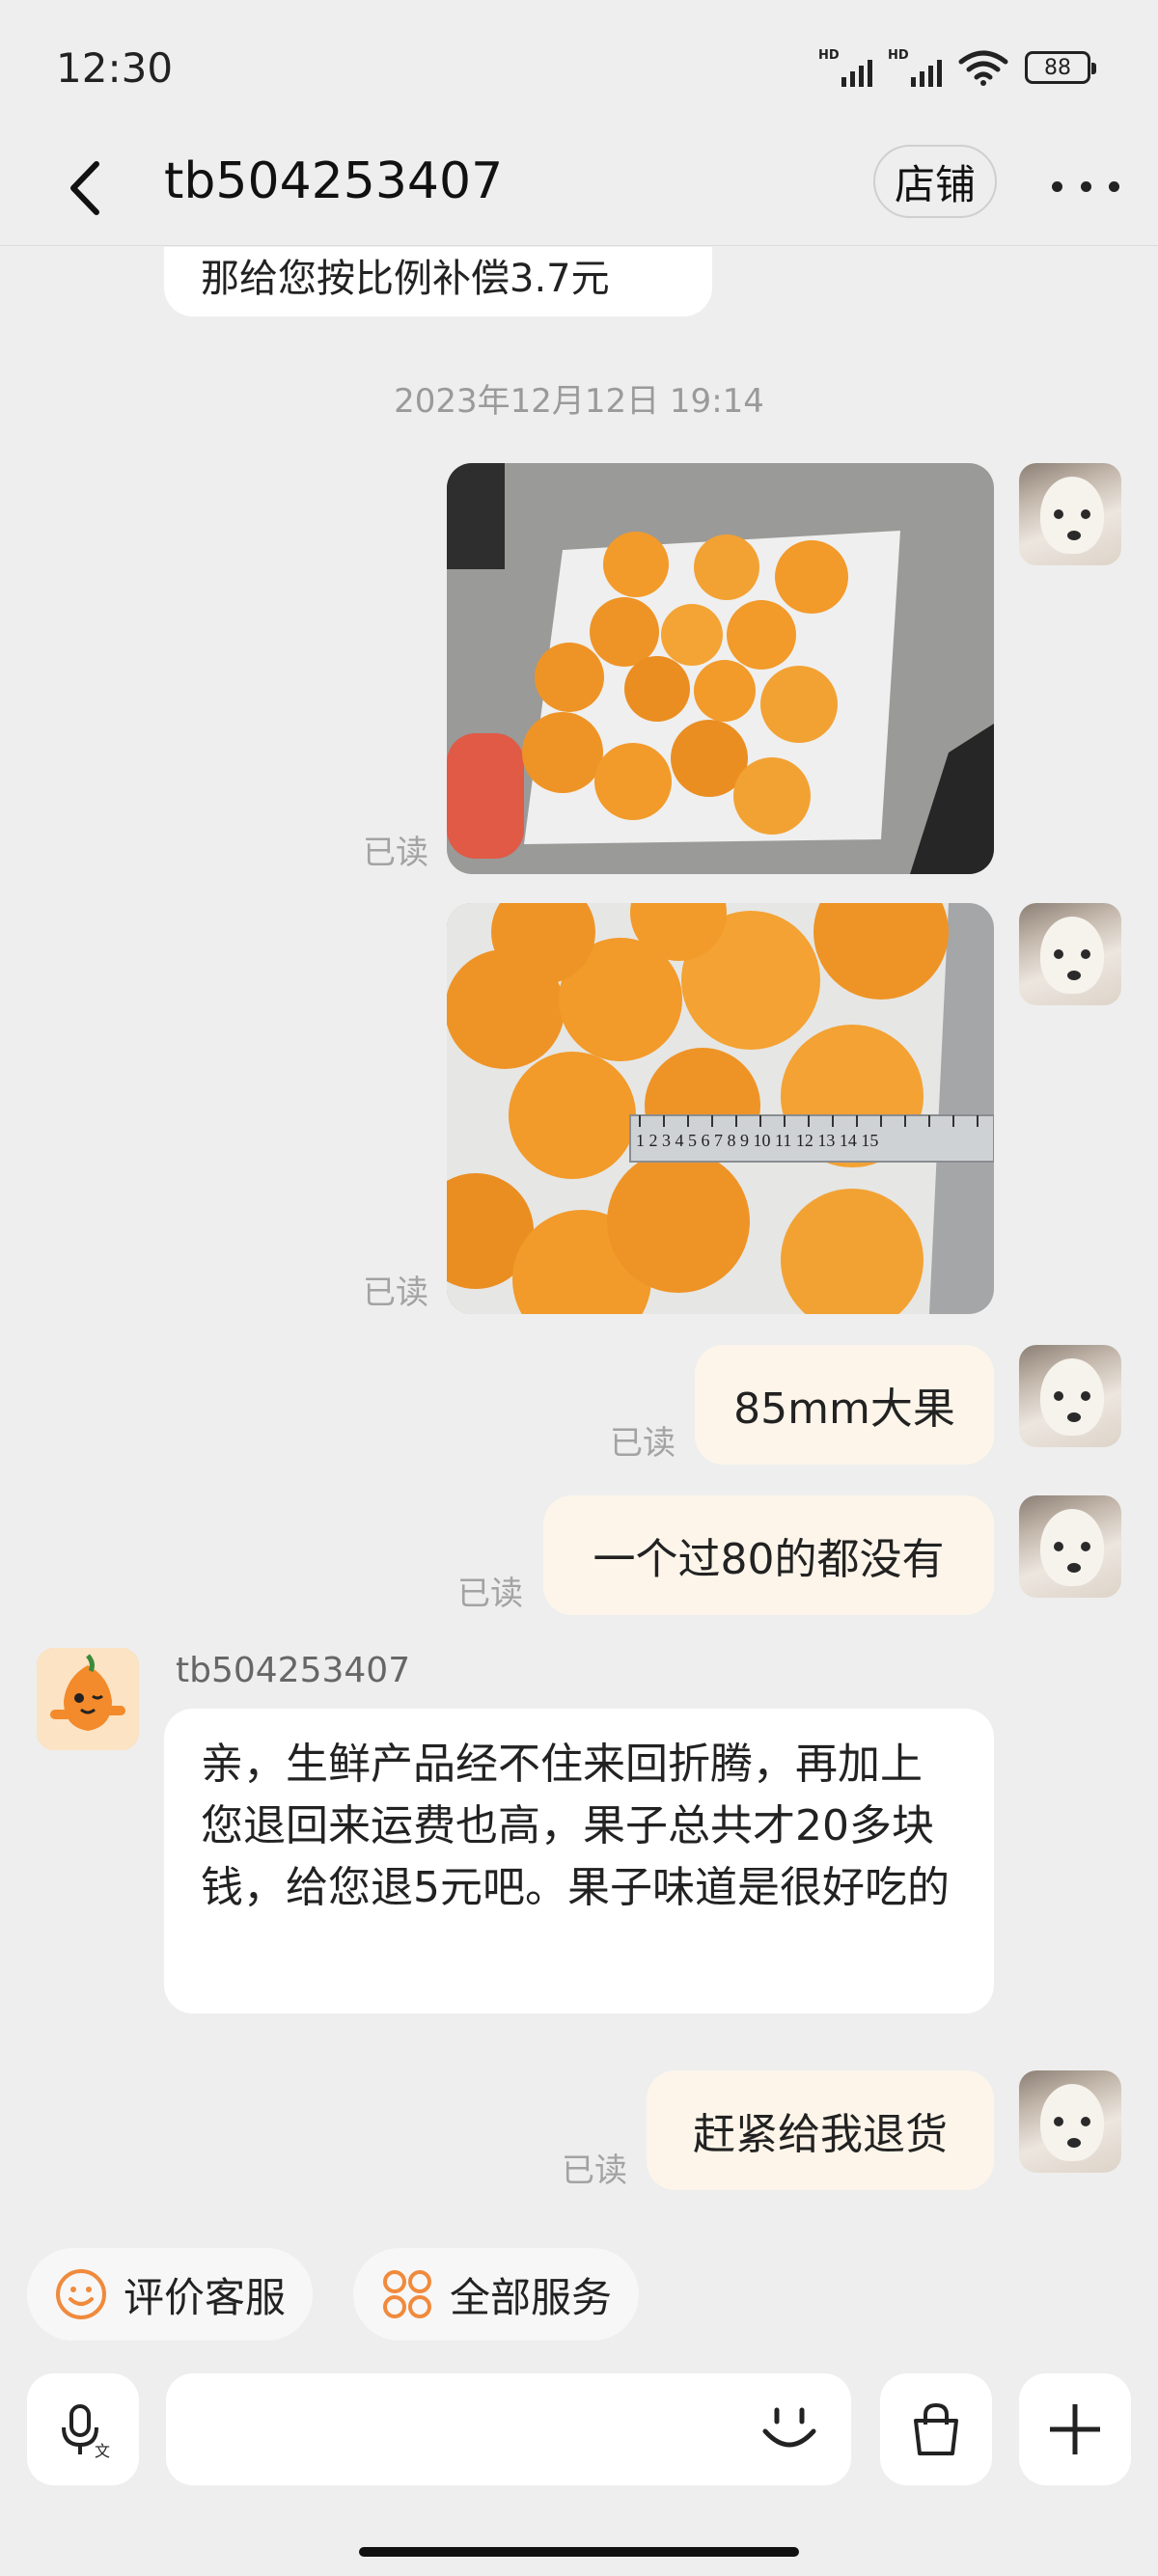 The width and height of the screenshot is (1158, 2576). Describe the element at coordinates (983, 68) in the screenshot. I see `wifi-icon` at that location.